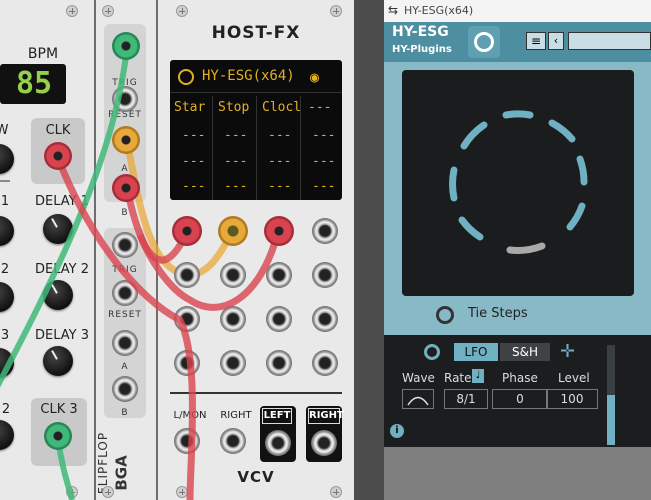  What do you see at coordinates (520, 399) in the screenshot?
I see `phase-value: 0` at bounding box center [520, 399].